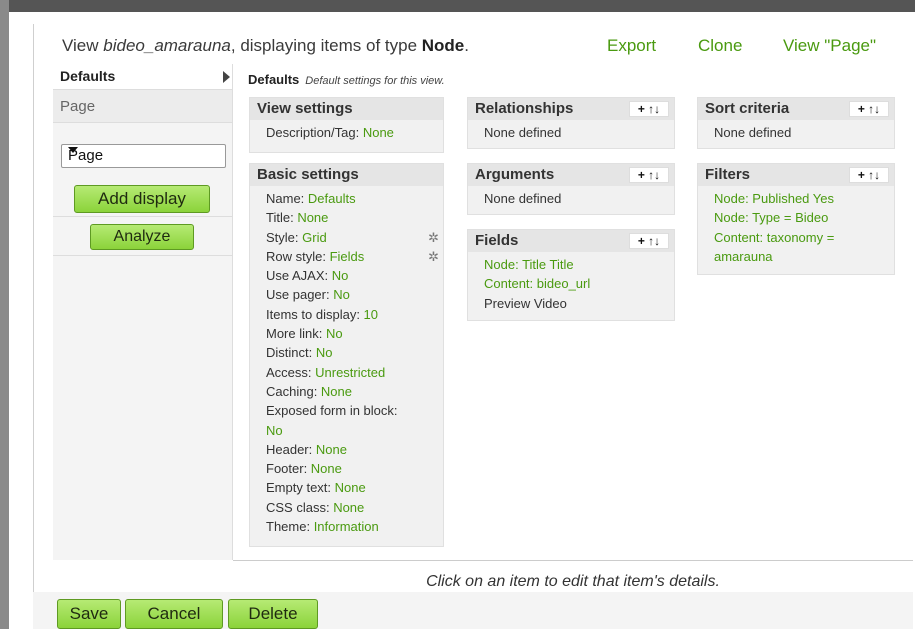 This screenshot has width=915, height=629. I want to click on view-name: bideo_amarauna, so click(167, 45).